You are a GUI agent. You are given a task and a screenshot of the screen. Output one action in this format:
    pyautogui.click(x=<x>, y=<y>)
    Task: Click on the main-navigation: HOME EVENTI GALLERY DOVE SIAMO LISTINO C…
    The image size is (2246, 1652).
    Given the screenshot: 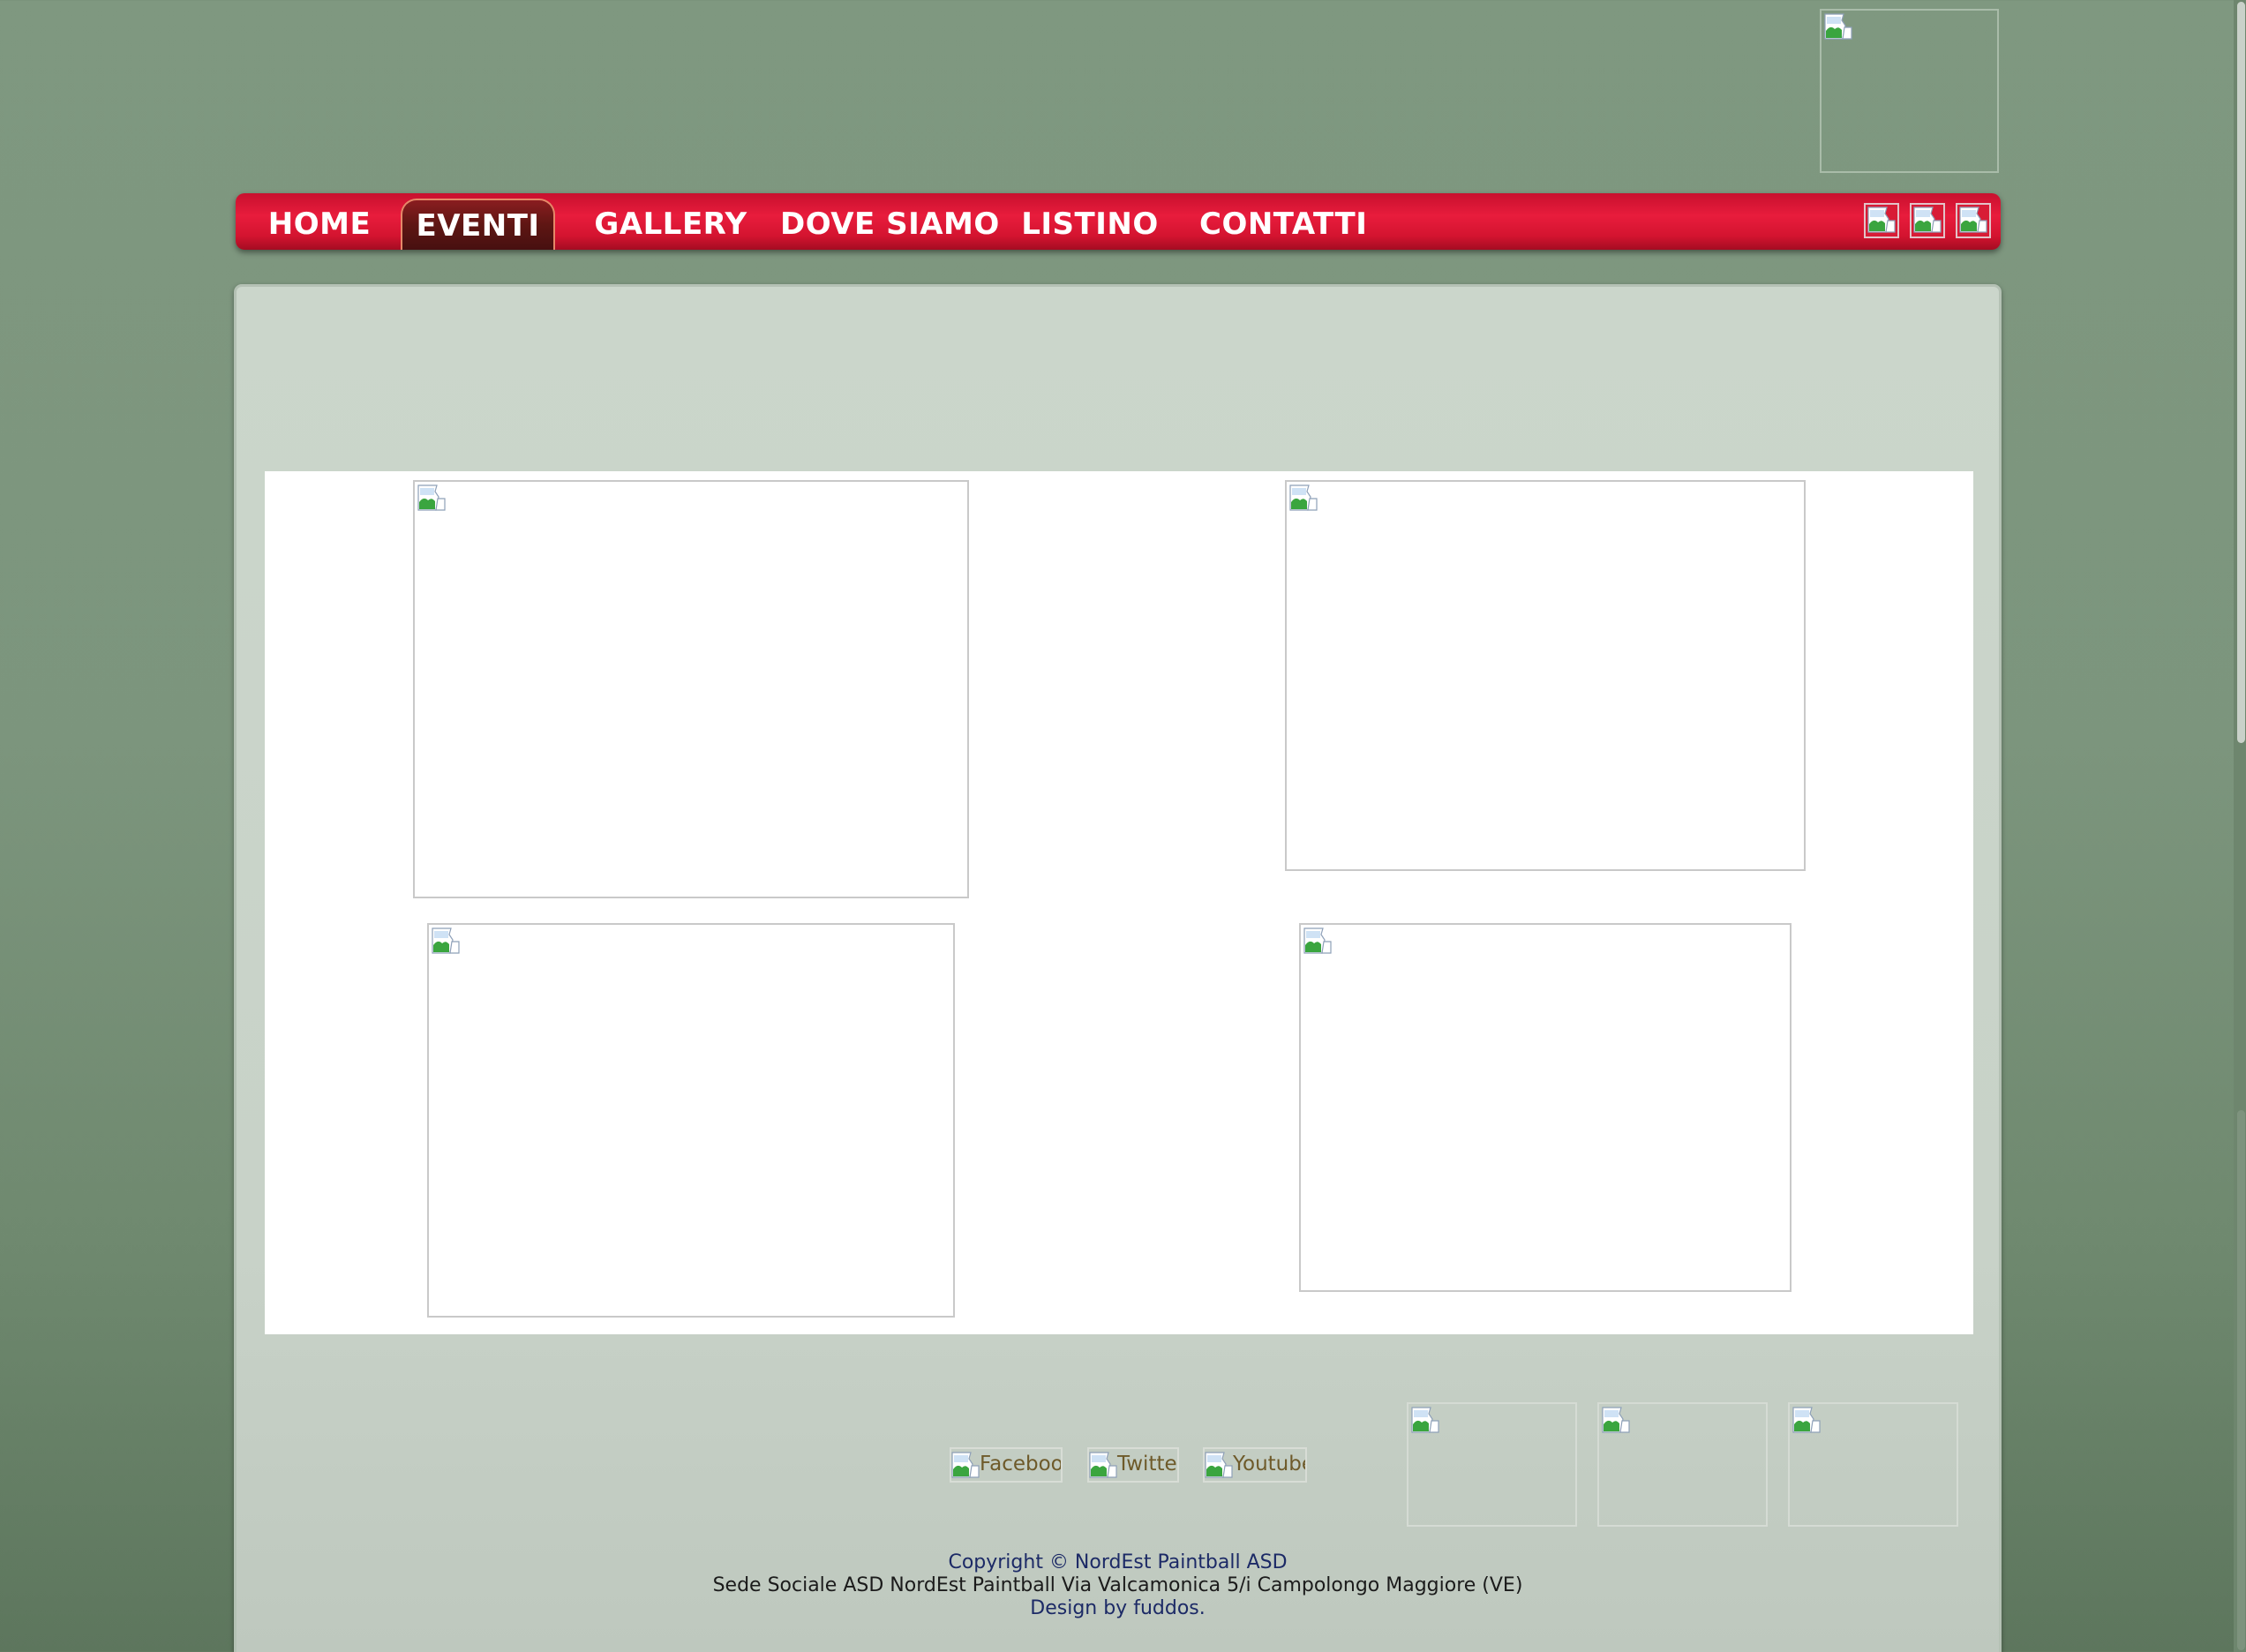 What is the action you would take?
    pyautogui.click(x=1118, y=221)
    